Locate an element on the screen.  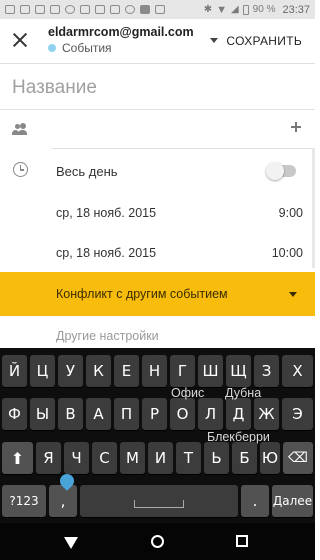
key-letter: Д is located at coordinates (238, 414).